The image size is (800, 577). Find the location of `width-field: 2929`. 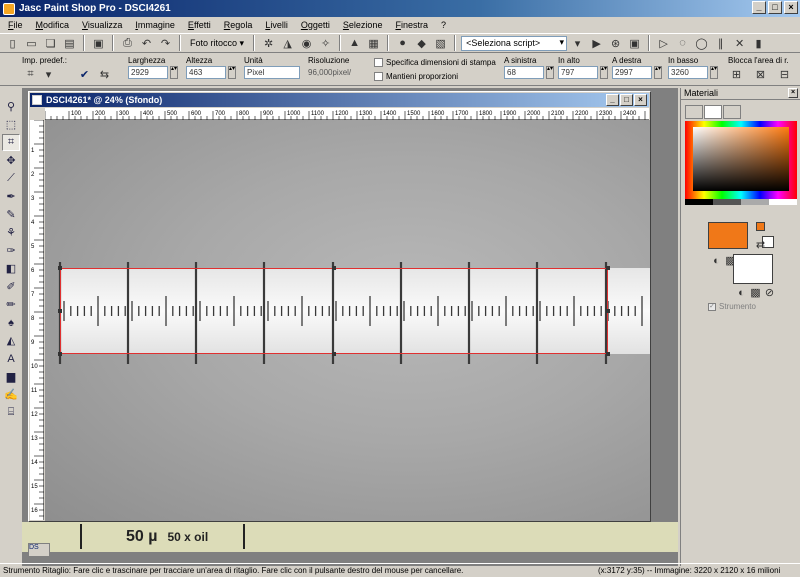

width-field: 2929 is located at coordinates (148, 72).